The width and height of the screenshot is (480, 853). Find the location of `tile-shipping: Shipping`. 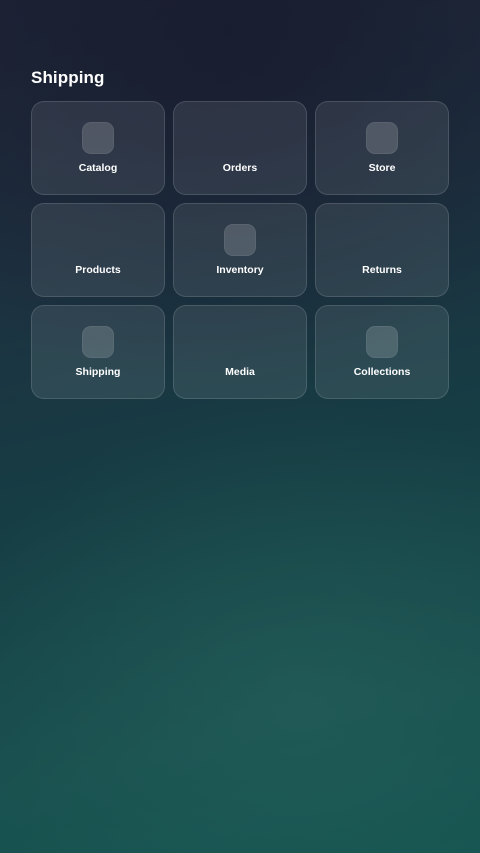

tile-shipping: Shipping is located at coordinates (98, 352).